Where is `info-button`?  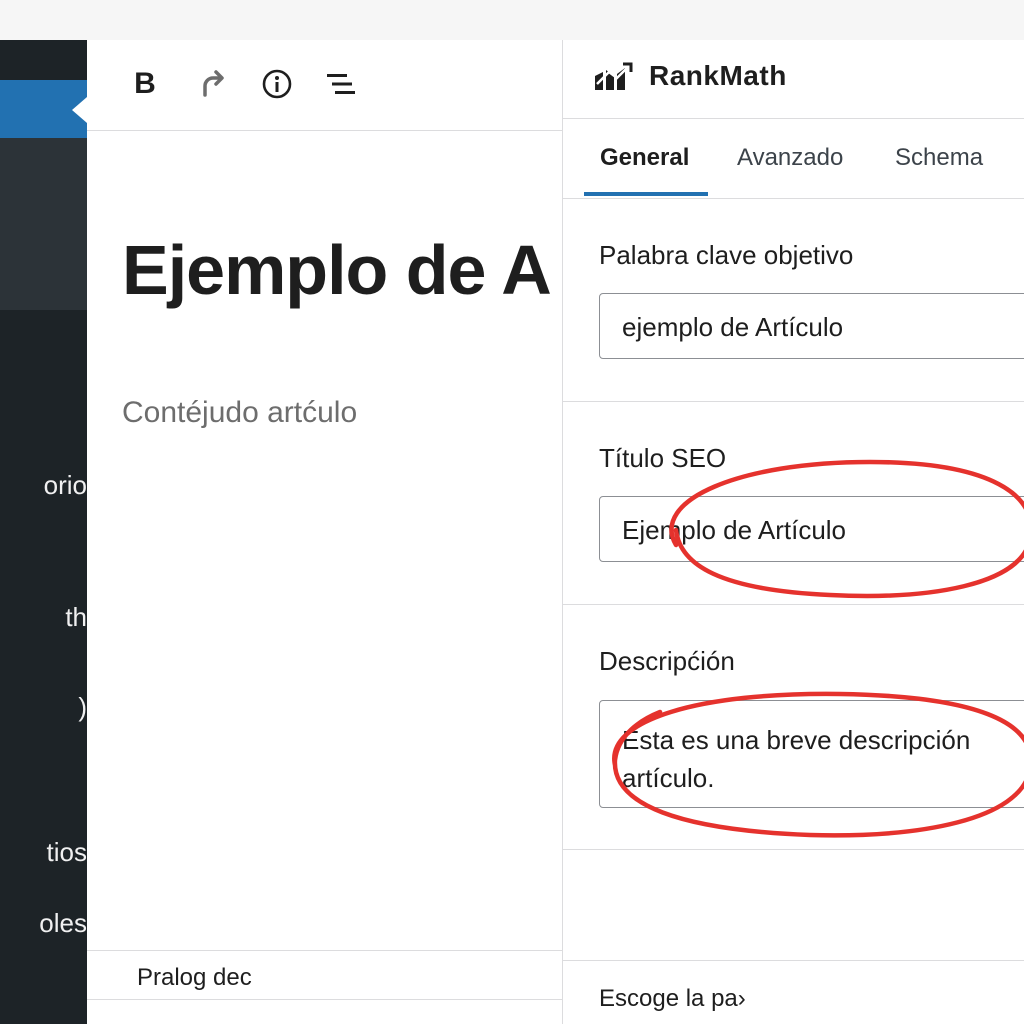 info-button is located at coordinates (277, 84).